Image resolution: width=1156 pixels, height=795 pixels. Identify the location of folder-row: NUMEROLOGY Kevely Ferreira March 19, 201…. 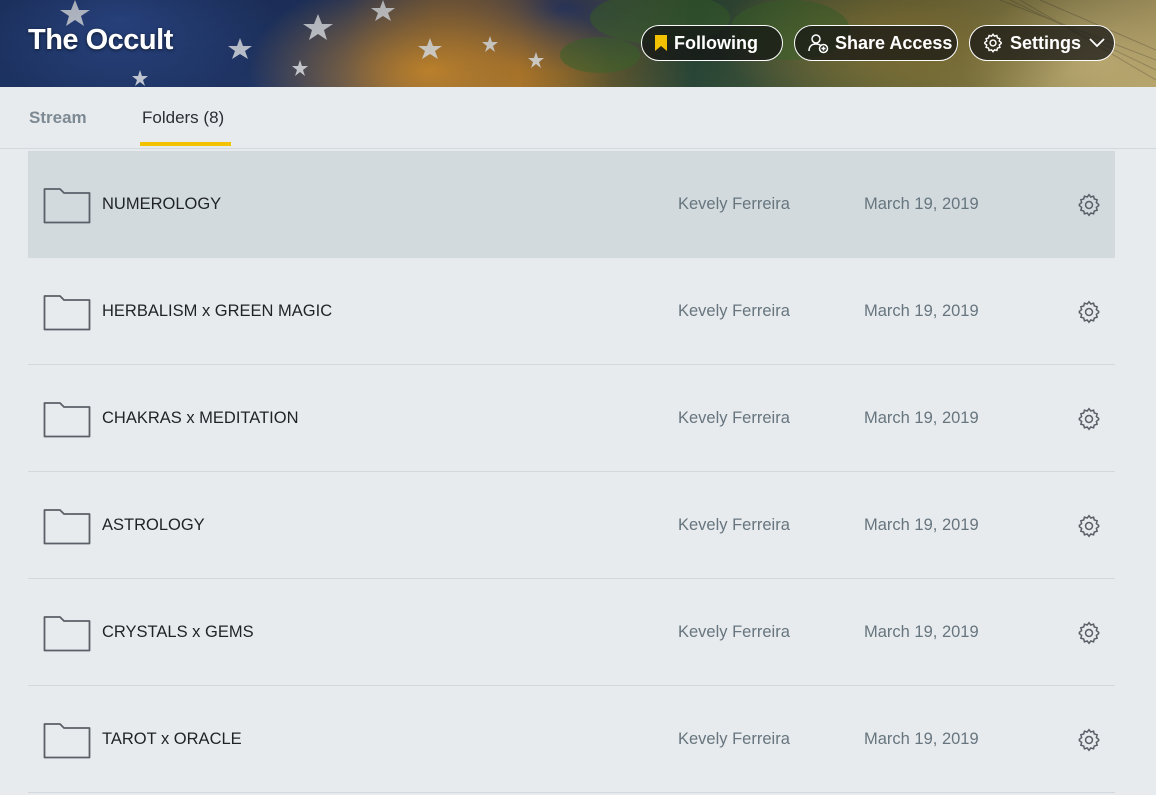
(571, 204).